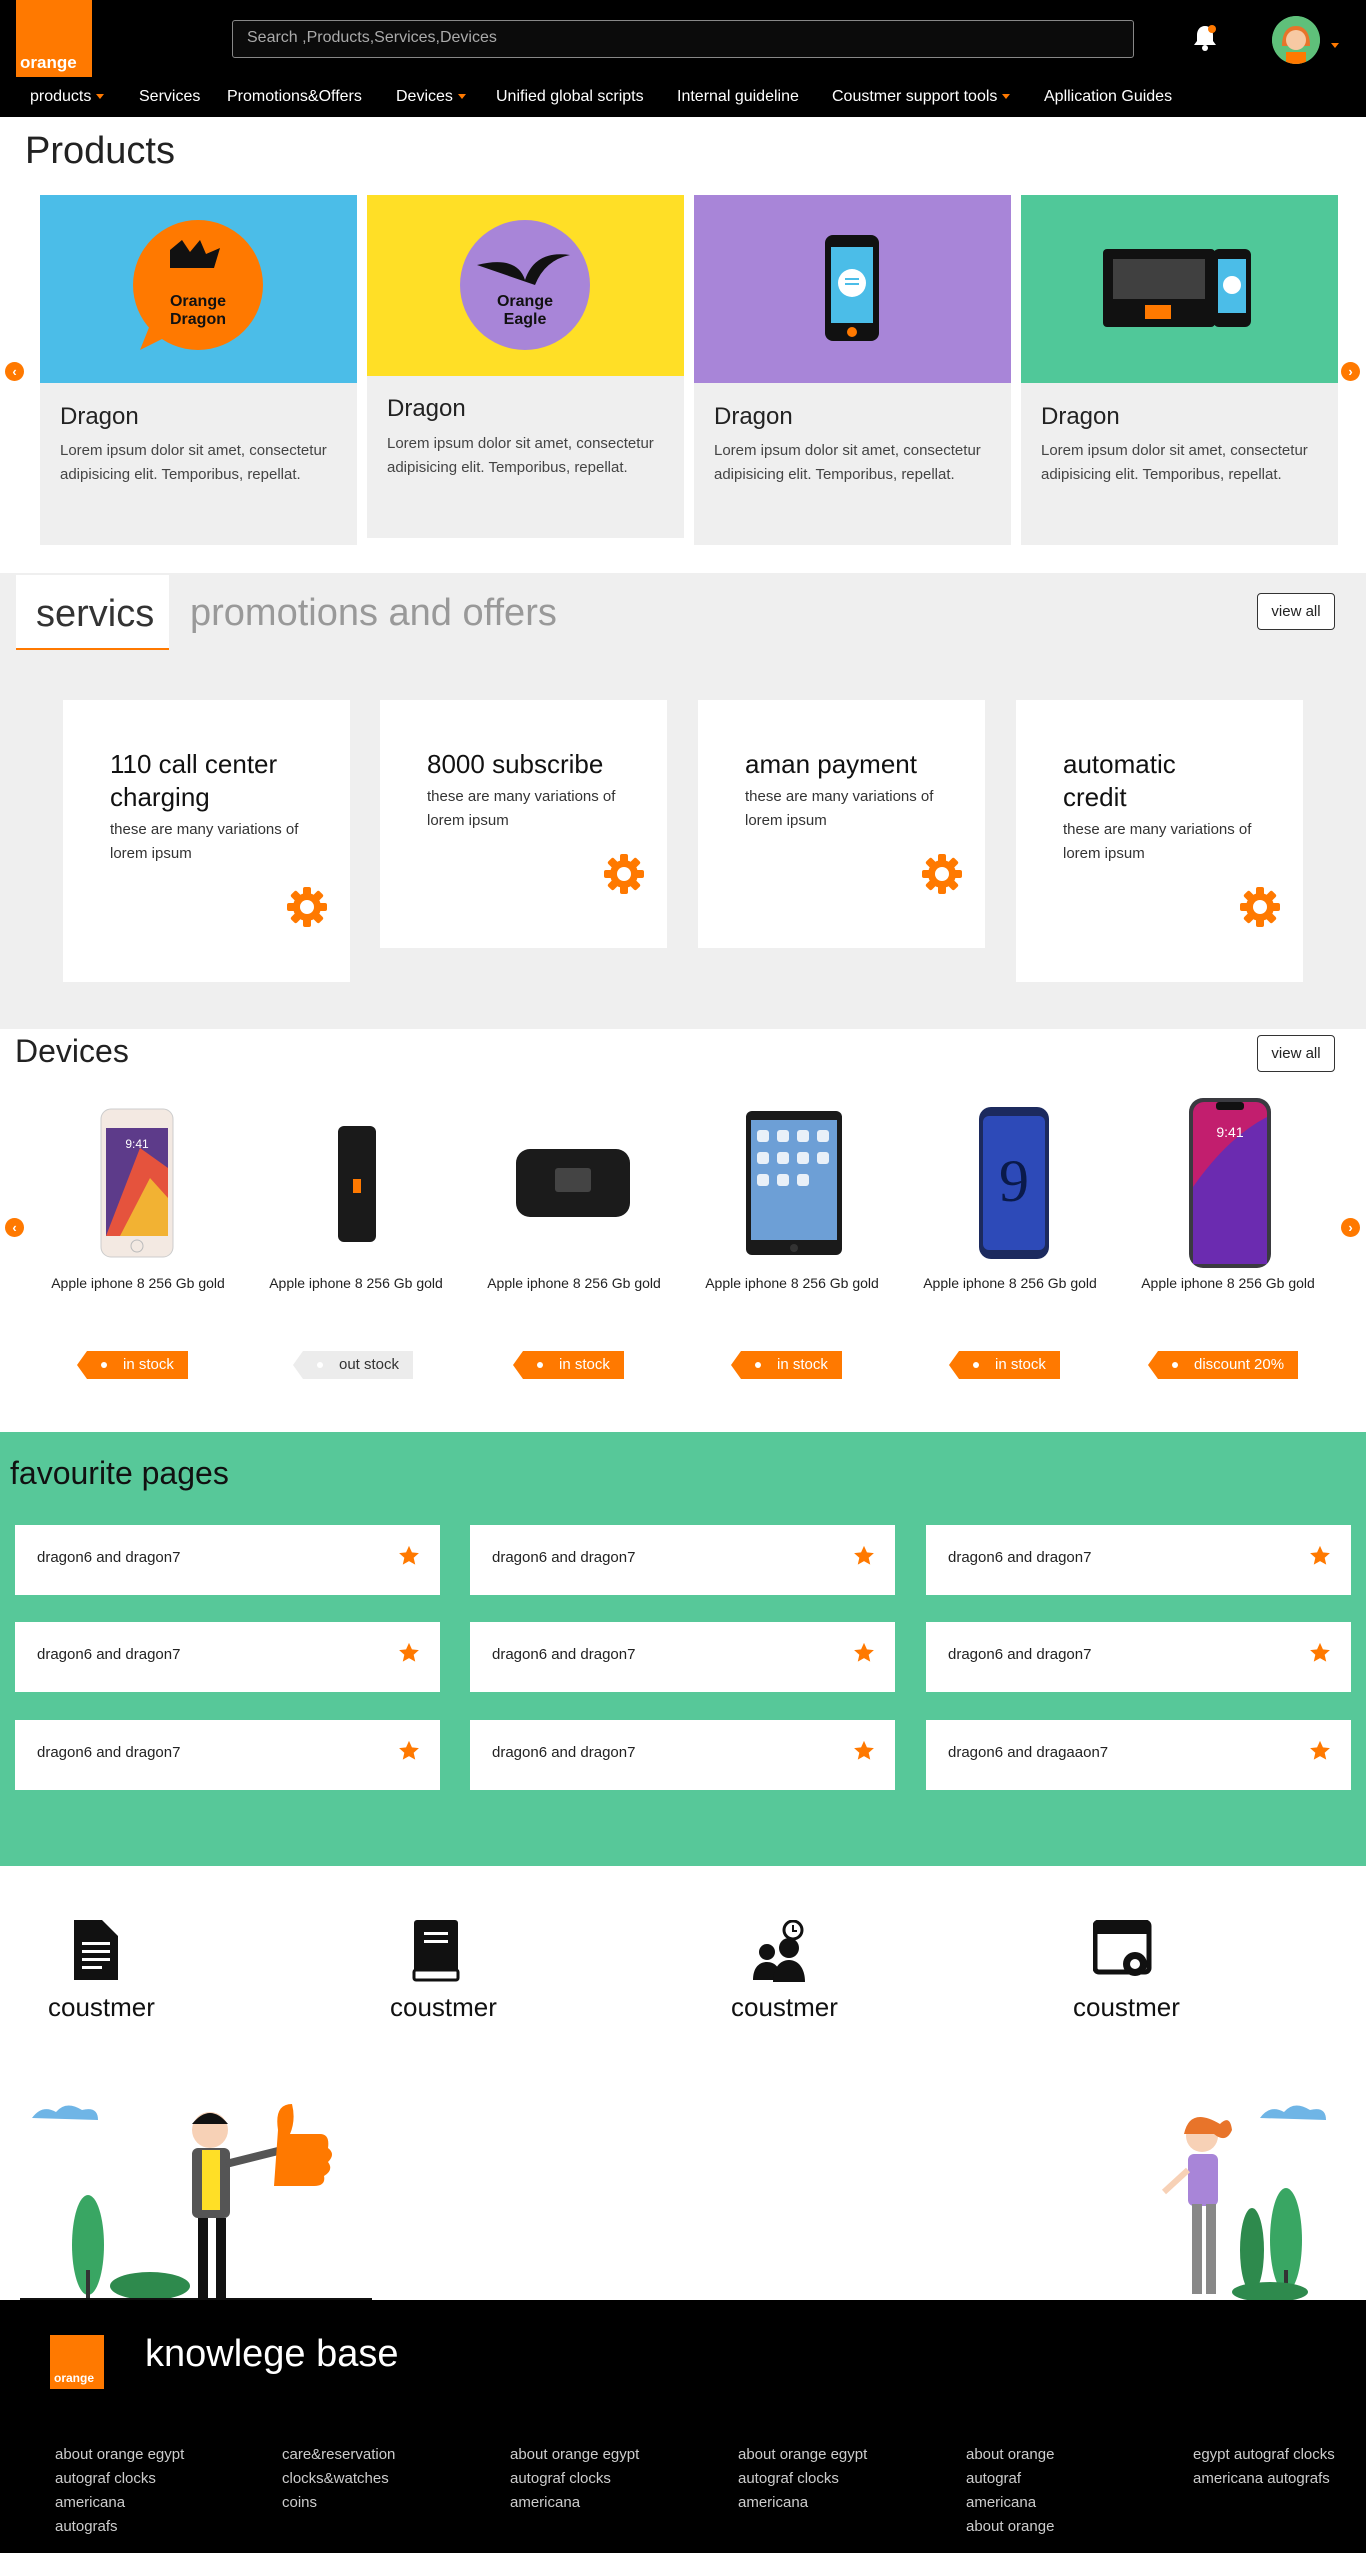 The width and height of the screenshot is (1366, 2553). What do you see at coordinates (14, 371) in the screenshot?
I see `products-prev-arrow: ‹` at bounding box center [14, 371].